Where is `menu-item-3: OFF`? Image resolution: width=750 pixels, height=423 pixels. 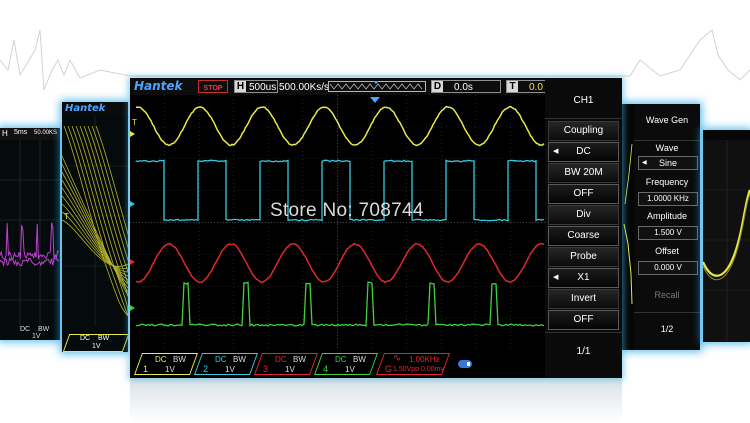 menu-item-3: OFF is located at coordinates (583, 194).